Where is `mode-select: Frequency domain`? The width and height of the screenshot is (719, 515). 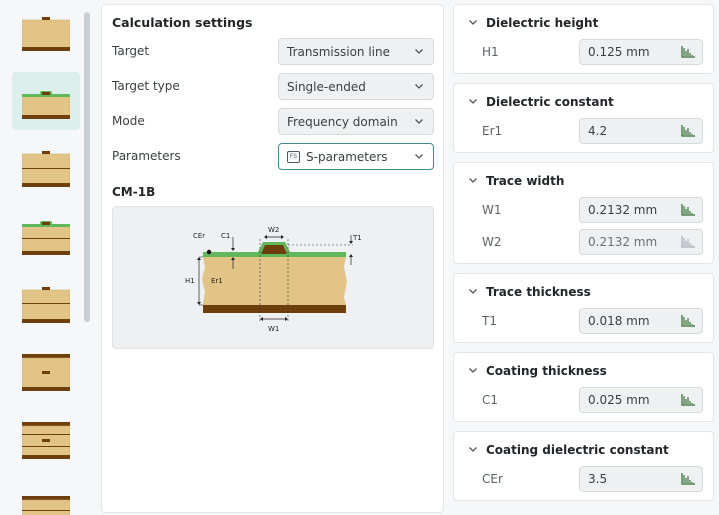 mode-select: Frequency domain is located at coordinates (356, 121).